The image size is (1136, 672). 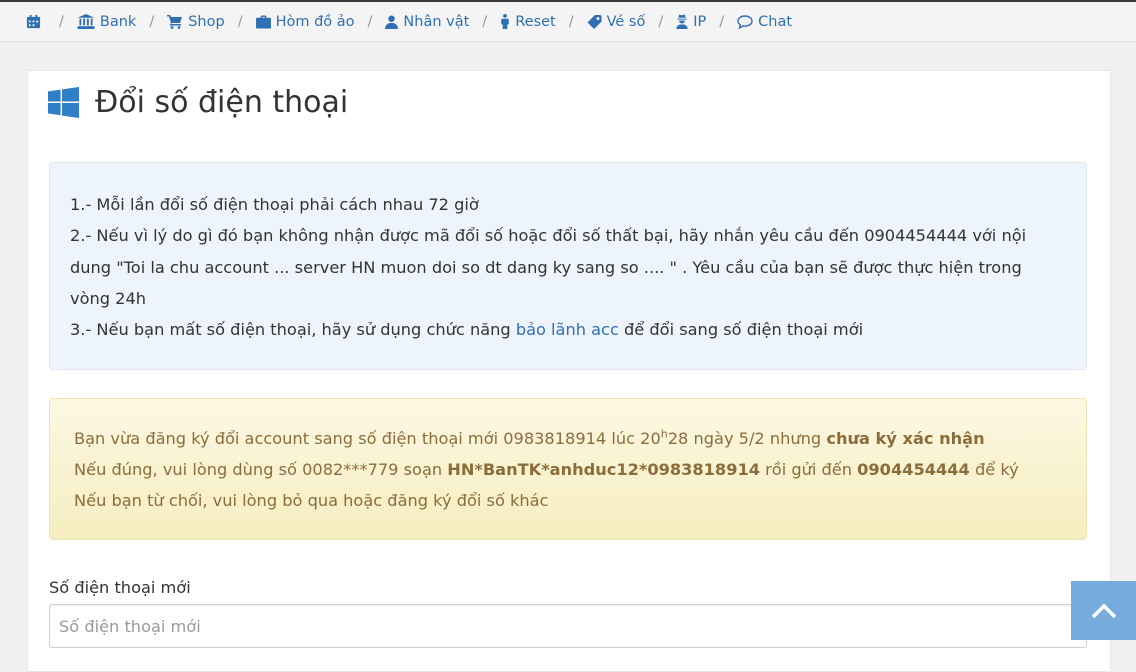 I want to click on male-icon, so click(x=505, y=21).